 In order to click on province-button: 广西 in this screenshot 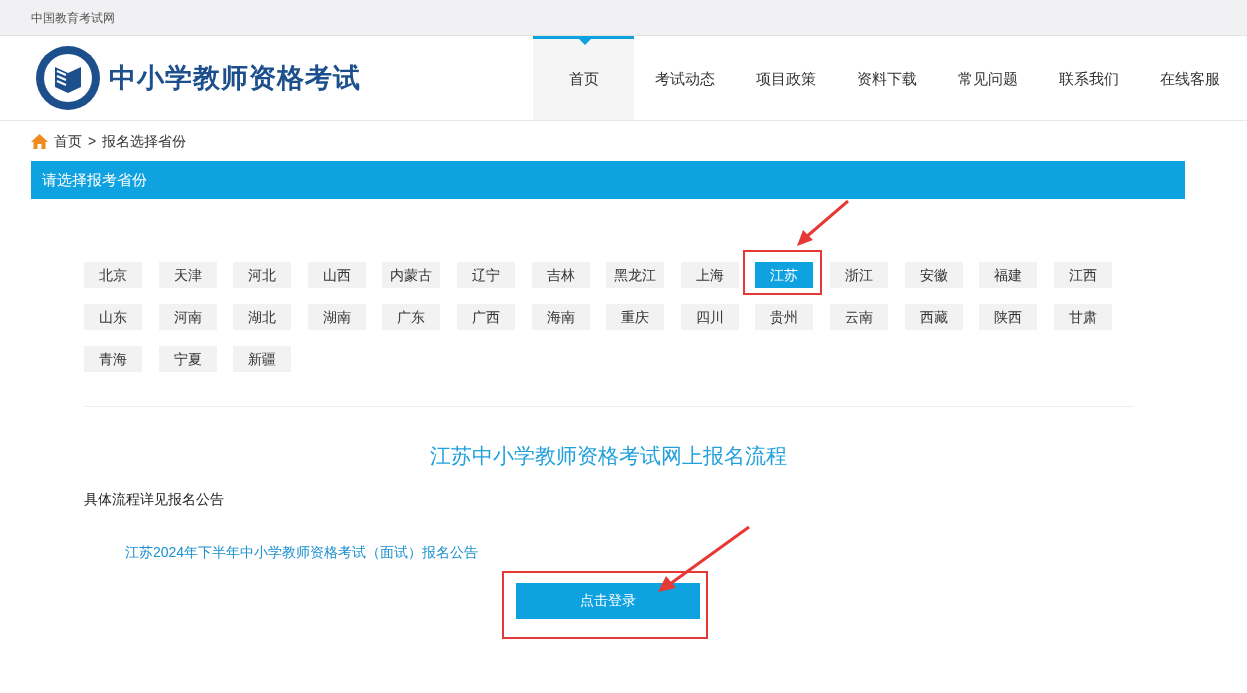, I will do `click(485, 317)`.